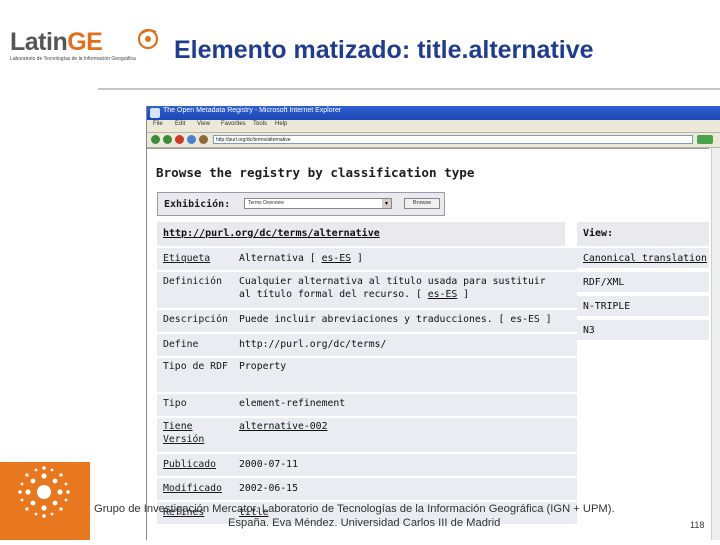 This screenshot has width=720, height=545. What do you see at coordinates (266, 203) in the screenshot?
I see `exhibition-selected-value: Terms Overview` at bounding box center [266, 203].